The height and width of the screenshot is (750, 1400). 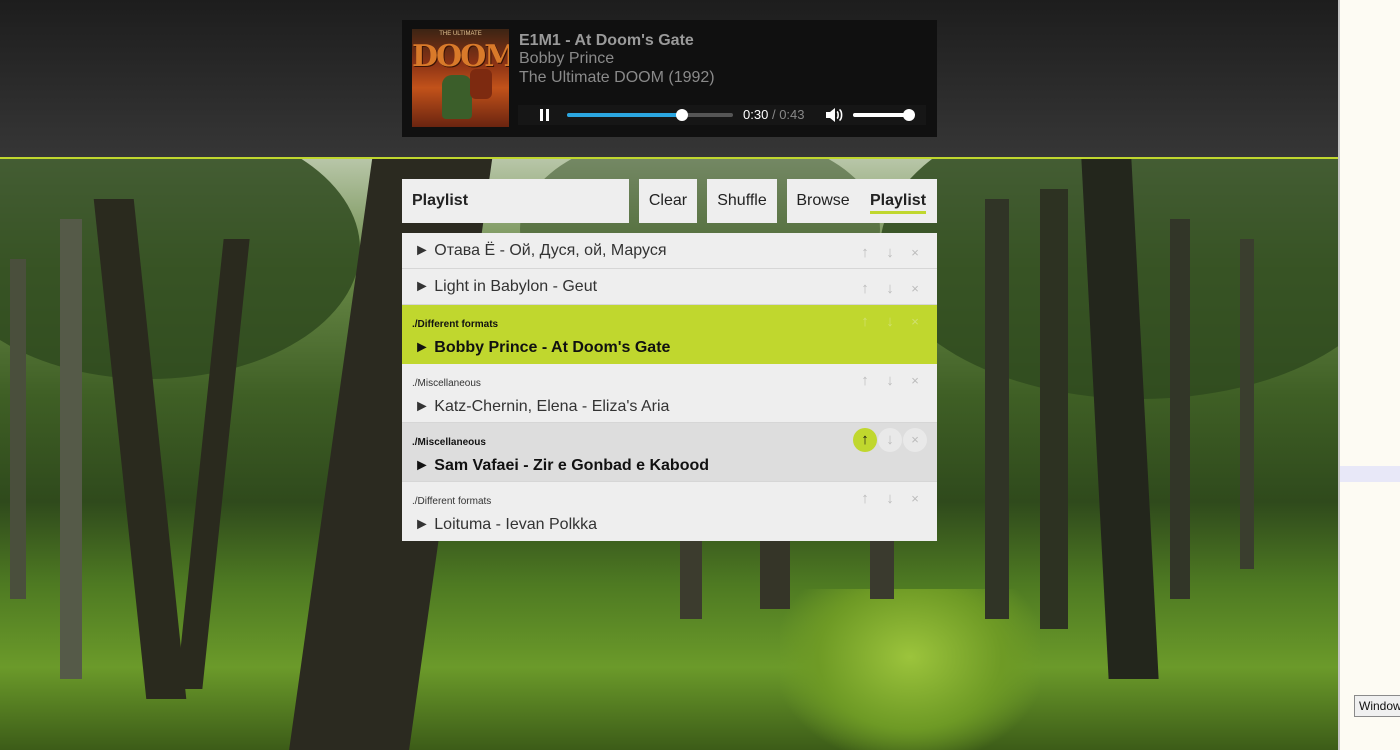 What do you see at coordinates (506, 524) in the screenshot?
I see `item-title: ► Loituma - Ievan Polkka` at bounding box center [506, 524].